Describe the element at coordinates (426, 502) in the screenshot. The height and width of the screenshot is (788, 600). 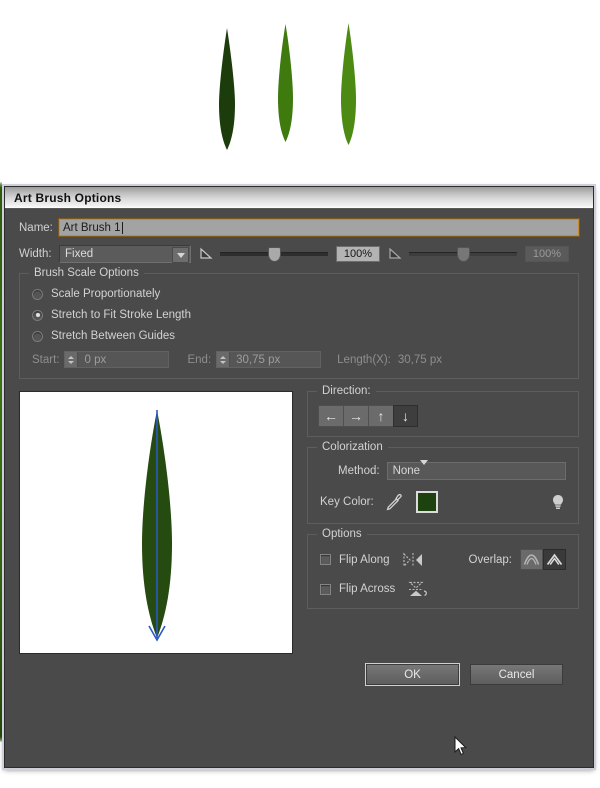
I see `key-color-swatch` at that location.